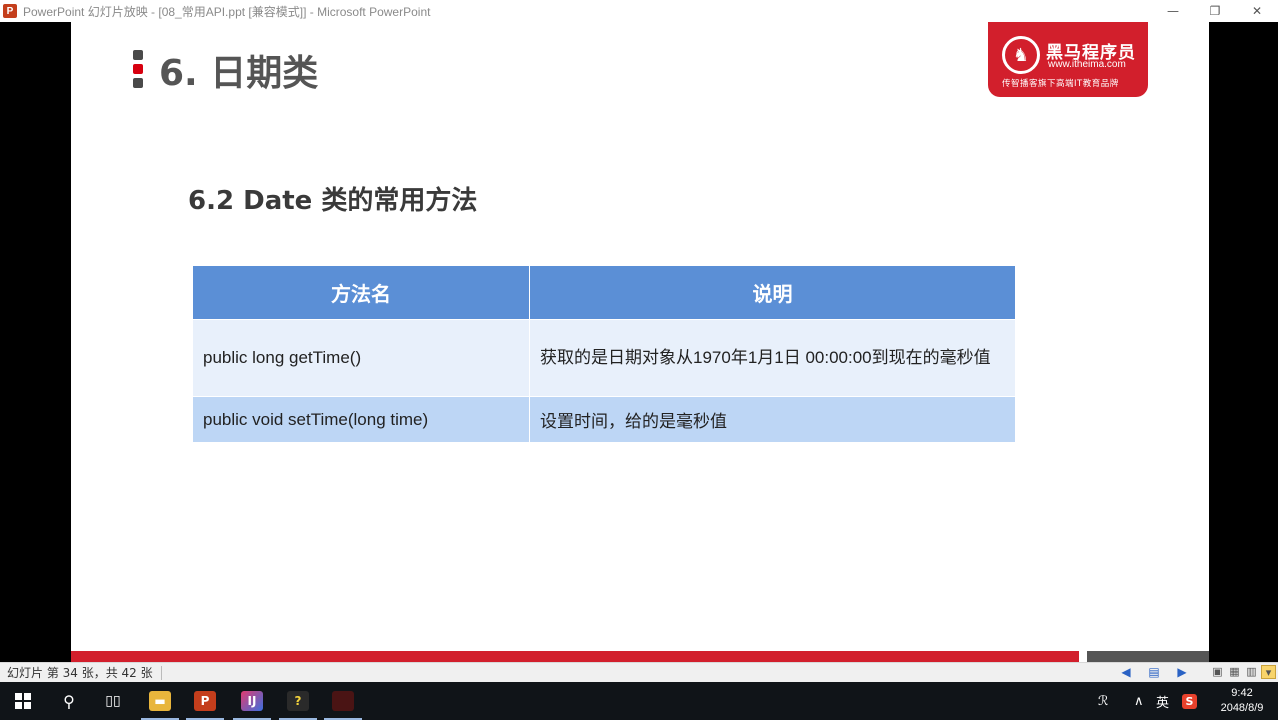  I want to click on help-icon: ?, so click(298, 701).